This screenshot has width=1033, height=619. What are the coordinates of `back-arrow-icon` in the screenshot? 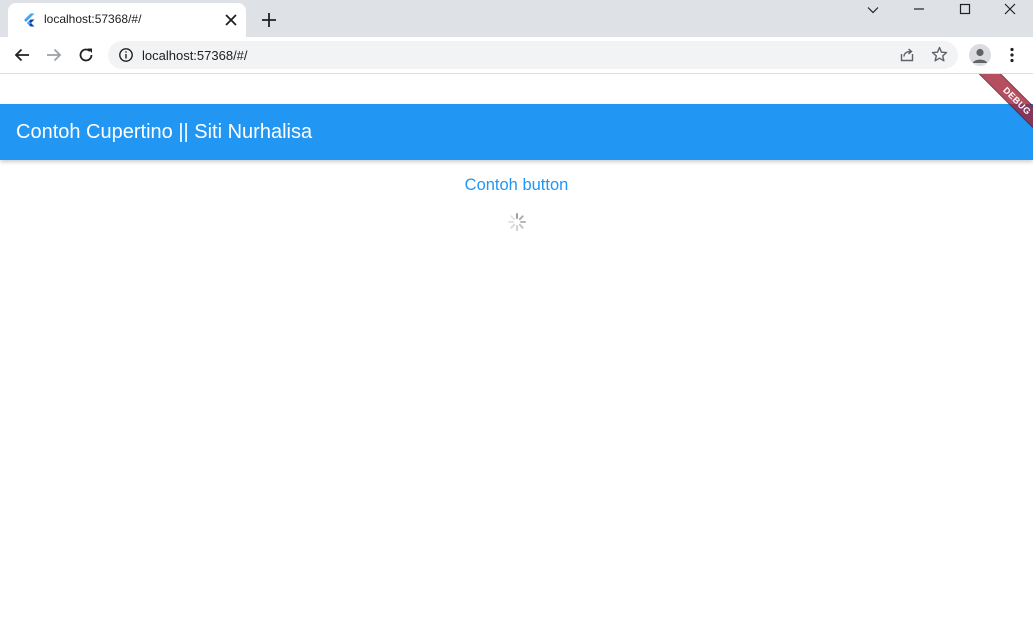 It's located at (22, 55).